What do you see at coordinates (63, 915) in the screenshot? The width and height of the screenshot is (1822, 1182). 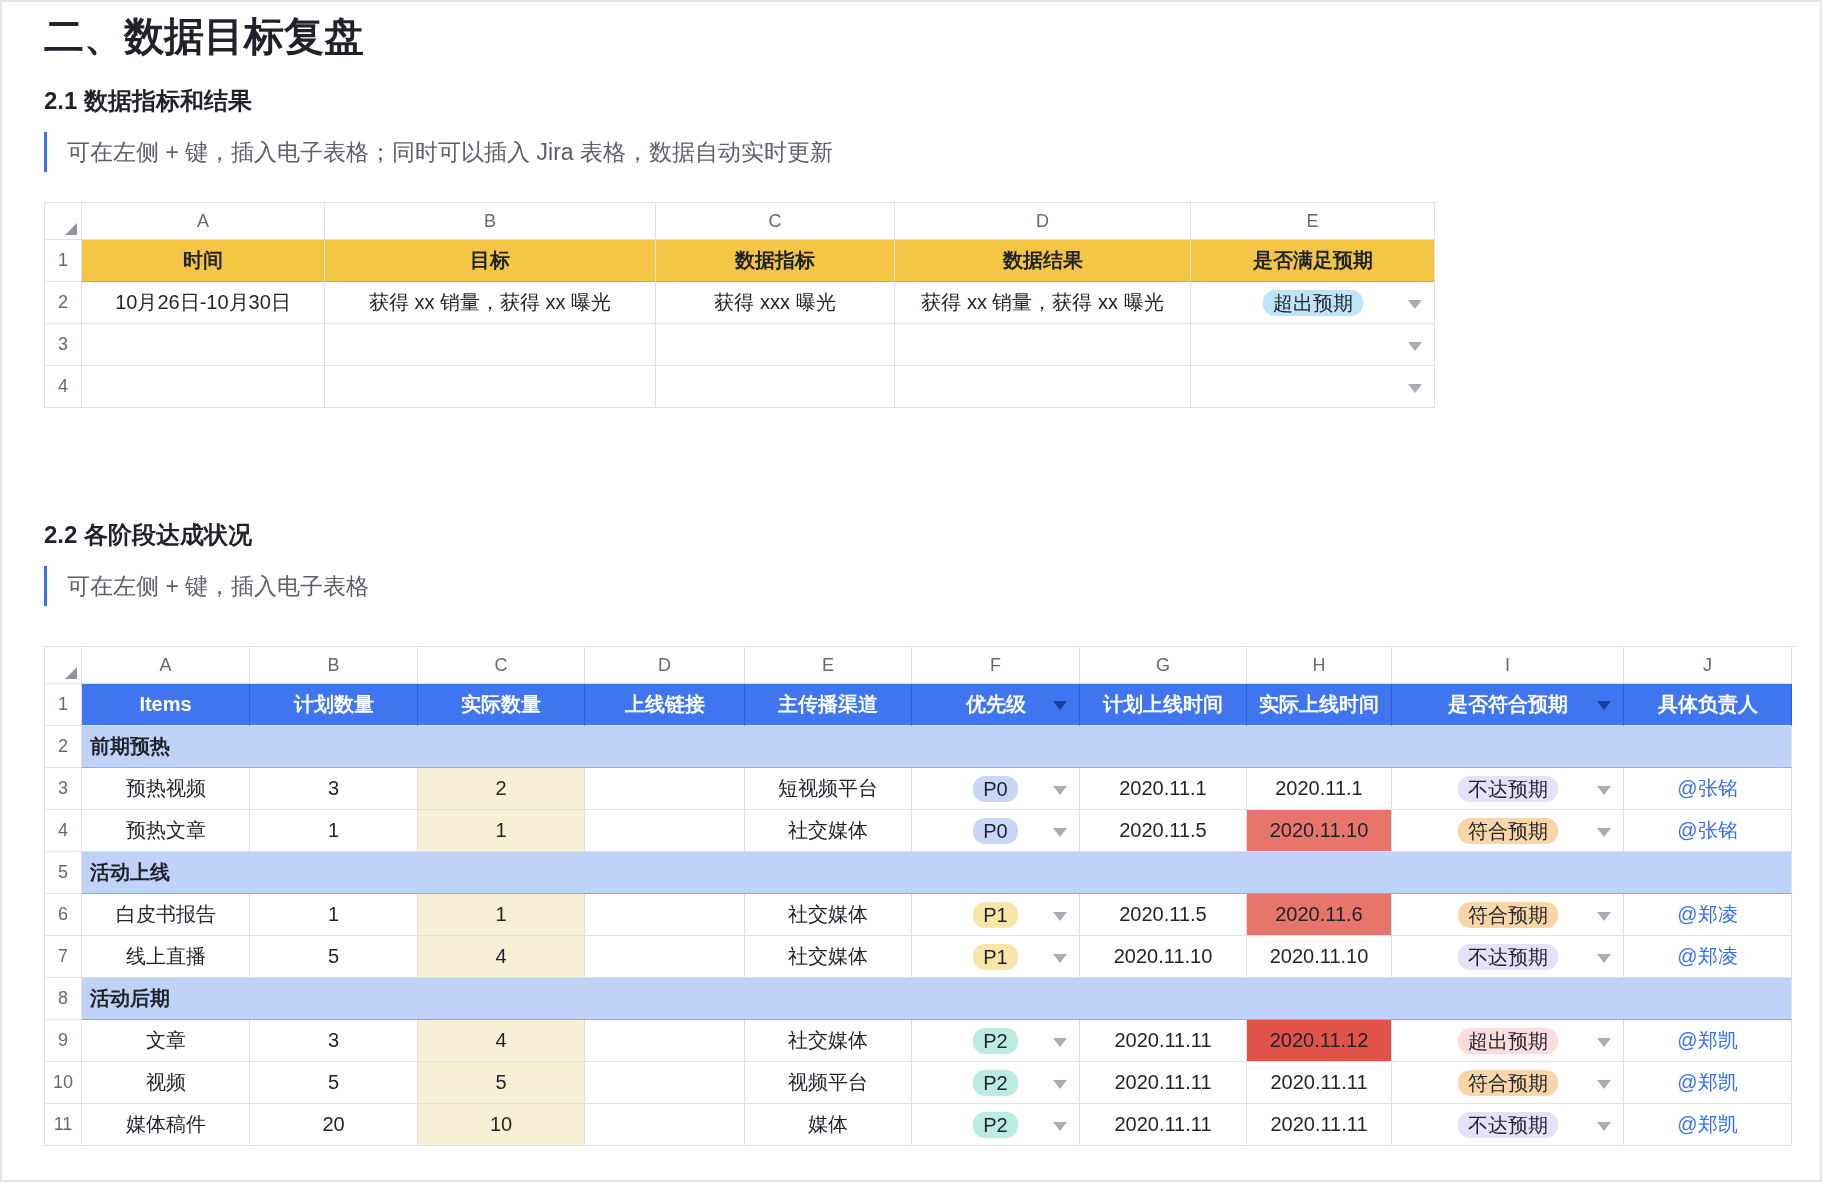 I see `row-number: 6` at bounding box center [63, 915].